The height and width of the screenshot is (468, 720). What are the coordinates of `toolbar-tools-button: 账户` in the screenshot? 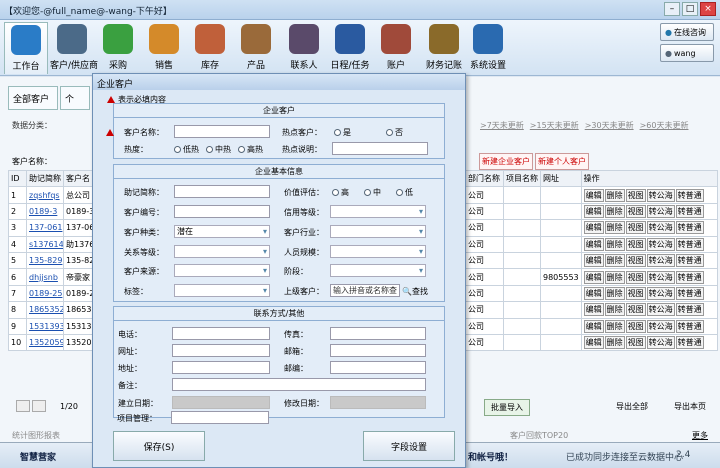 It's located at (396, 48).